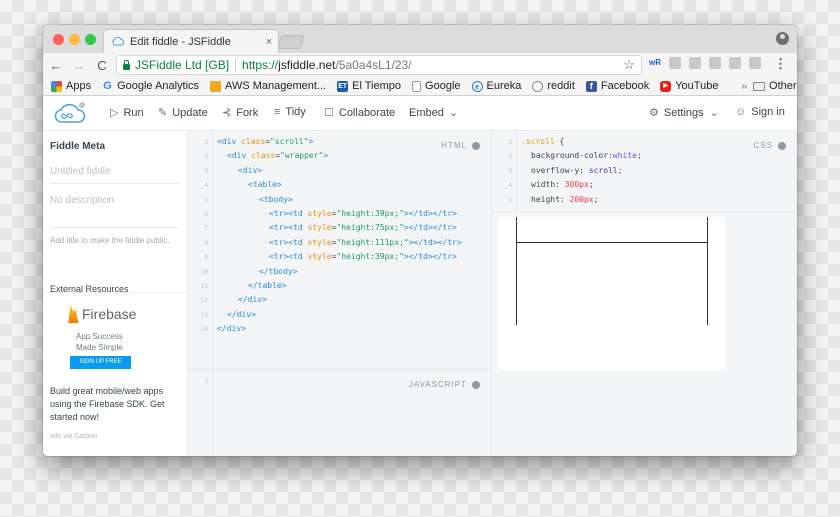 This screenshot has width=840, height=517. Describe the element at coordinates (763, 145) in the screenshot. I see `css-label: CSS` at that location.